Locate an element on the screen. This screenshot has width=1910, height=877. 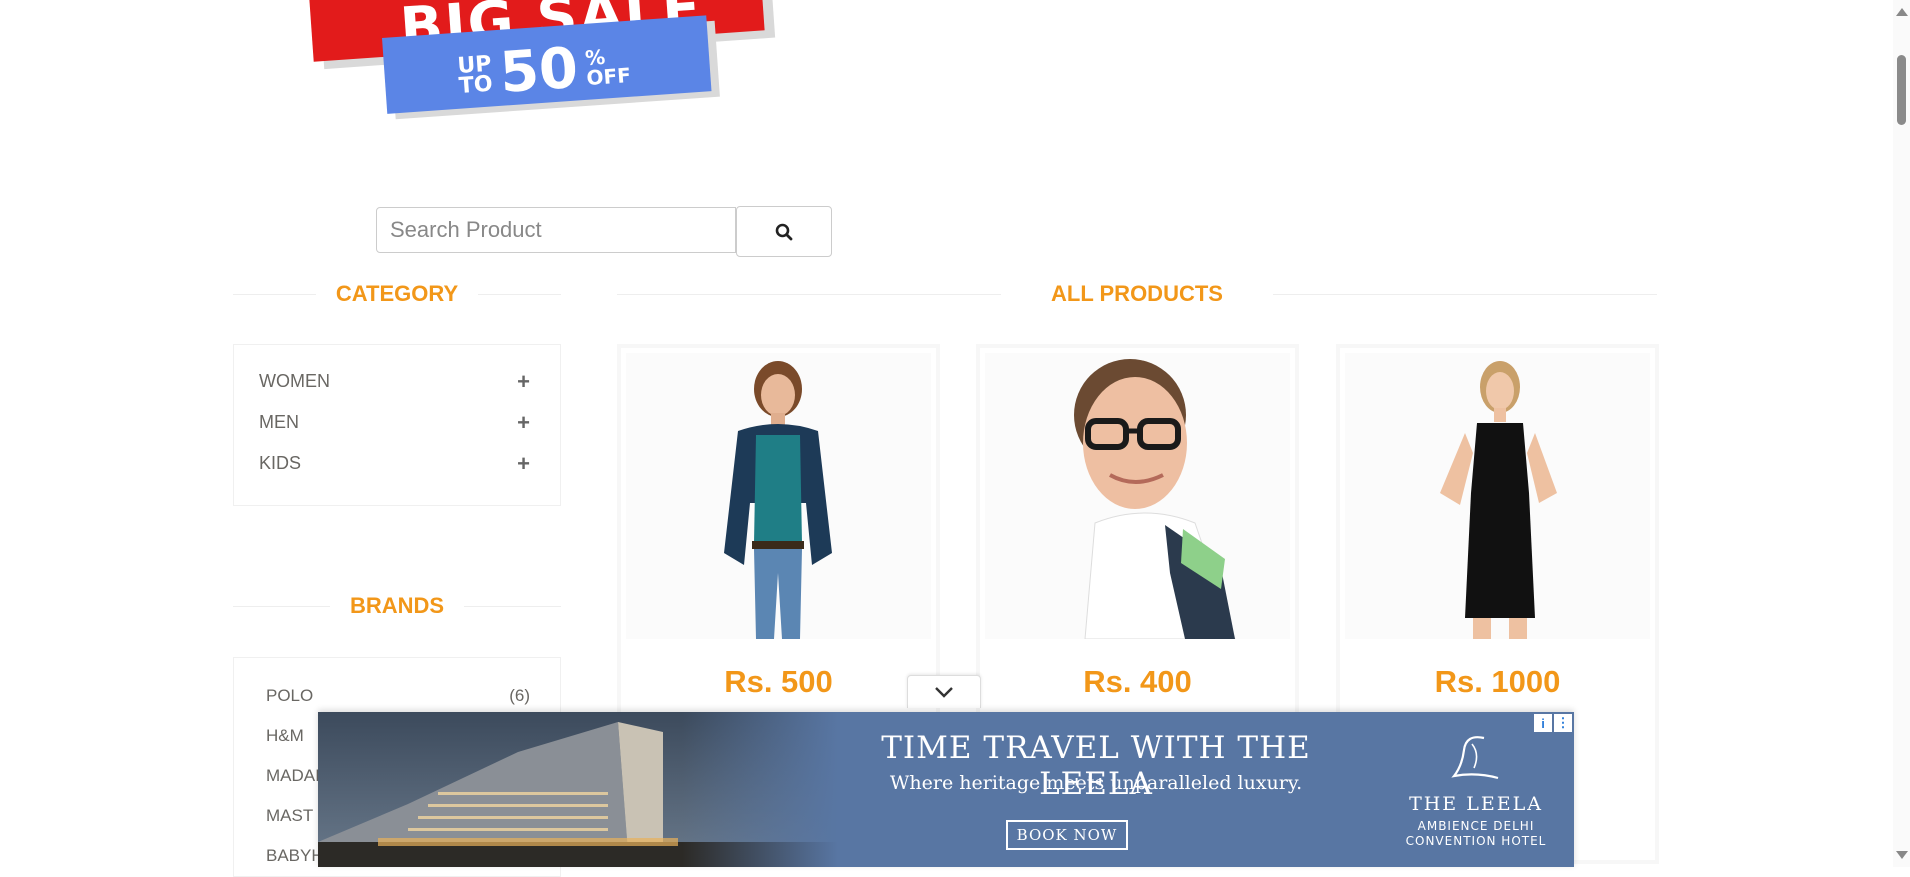
sale-discount: UP TO 50 % OFF is located at coordinates (544, 70).